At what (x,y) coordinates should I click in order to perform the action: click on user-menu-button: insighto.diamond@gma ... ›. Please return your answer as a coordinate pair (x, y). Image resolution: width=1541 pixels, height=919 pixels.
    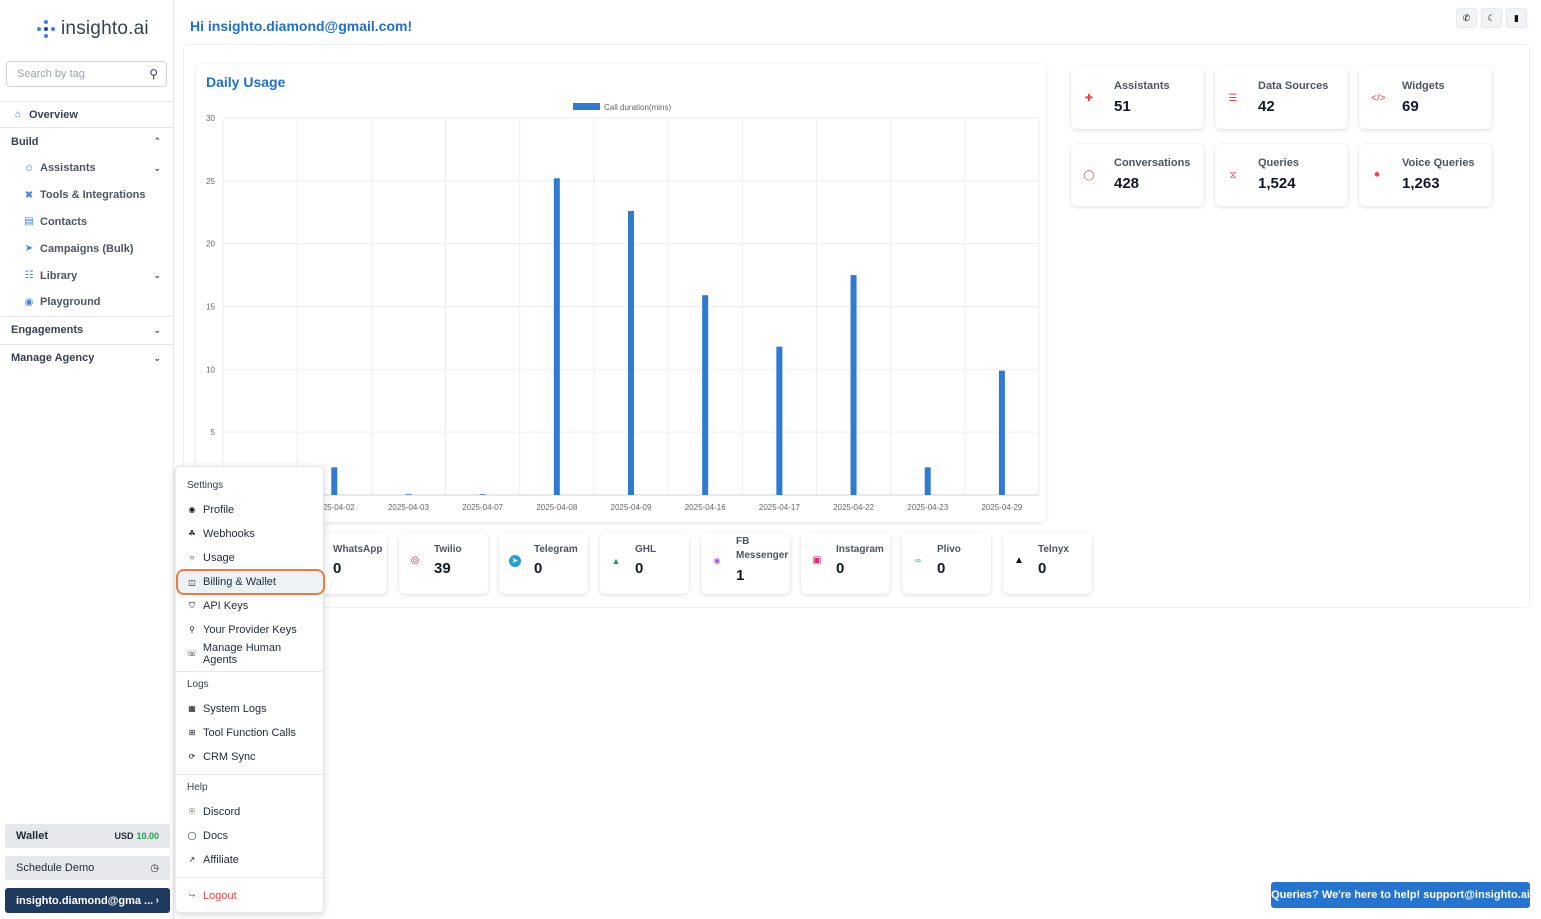
    Looking at the image, I should click on (87, 900).